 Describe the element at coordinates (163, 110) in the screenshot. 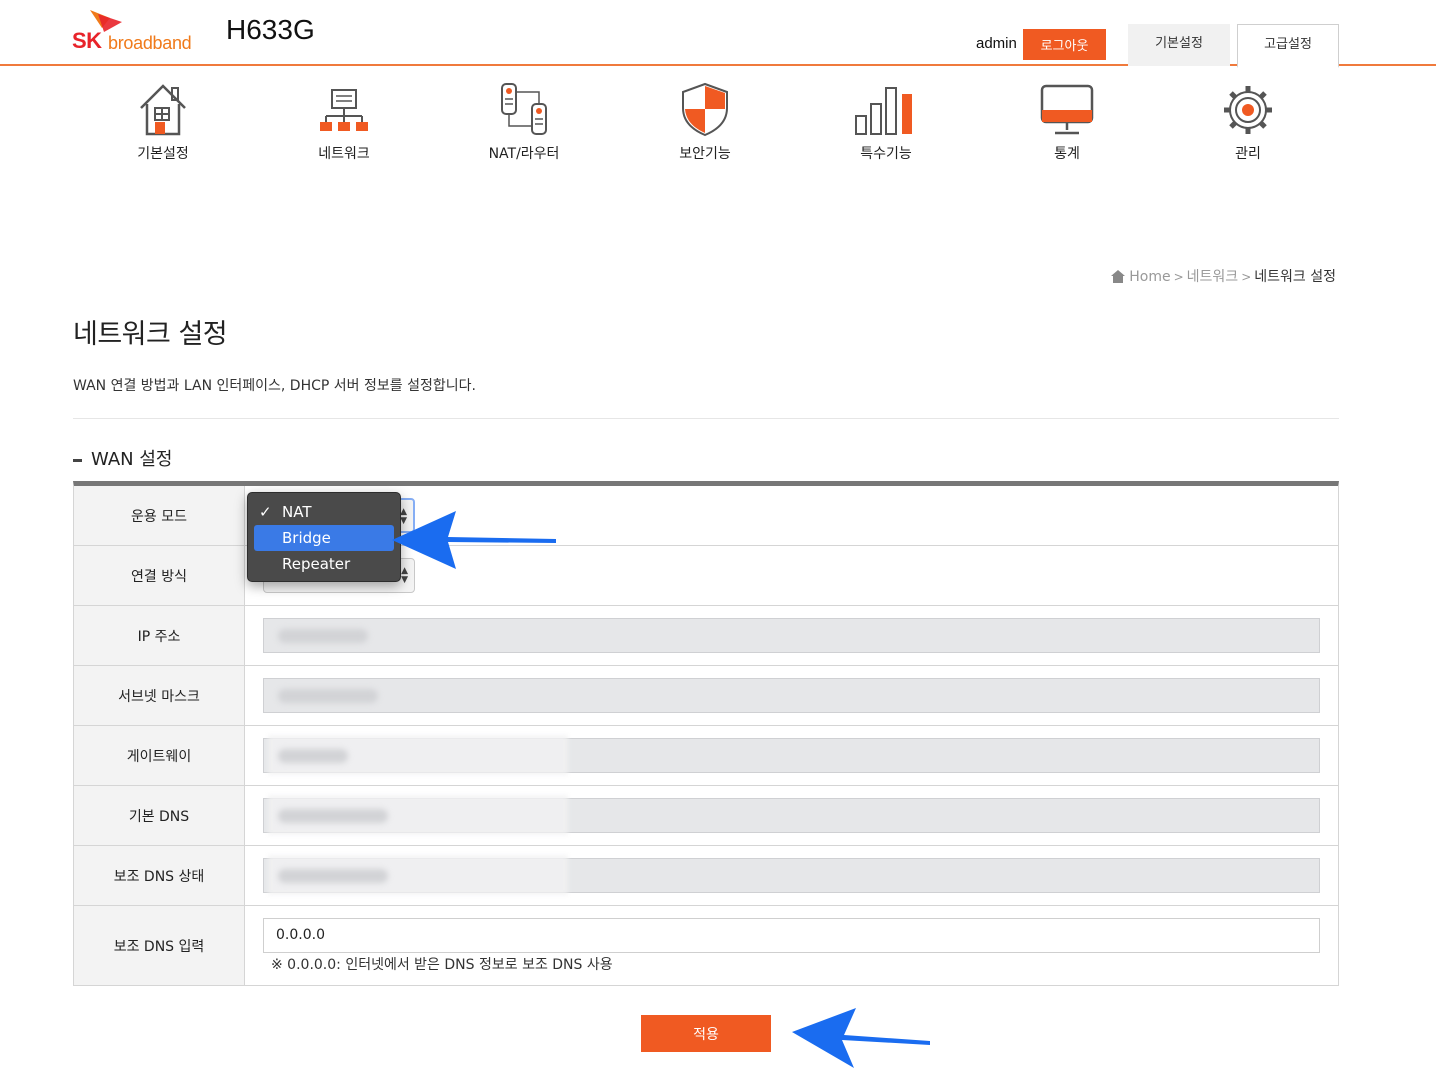

I see `house-icon` at that location.